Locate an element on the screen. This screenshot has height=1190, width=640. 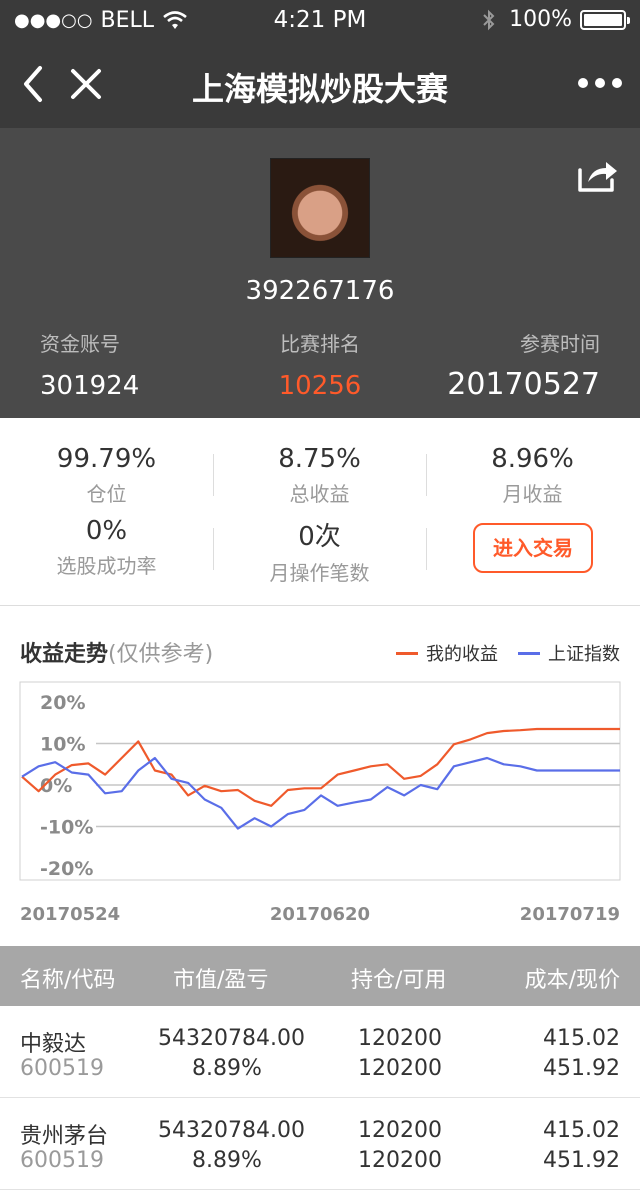
user-id: 392267176 is located at coordinates (320, 291).